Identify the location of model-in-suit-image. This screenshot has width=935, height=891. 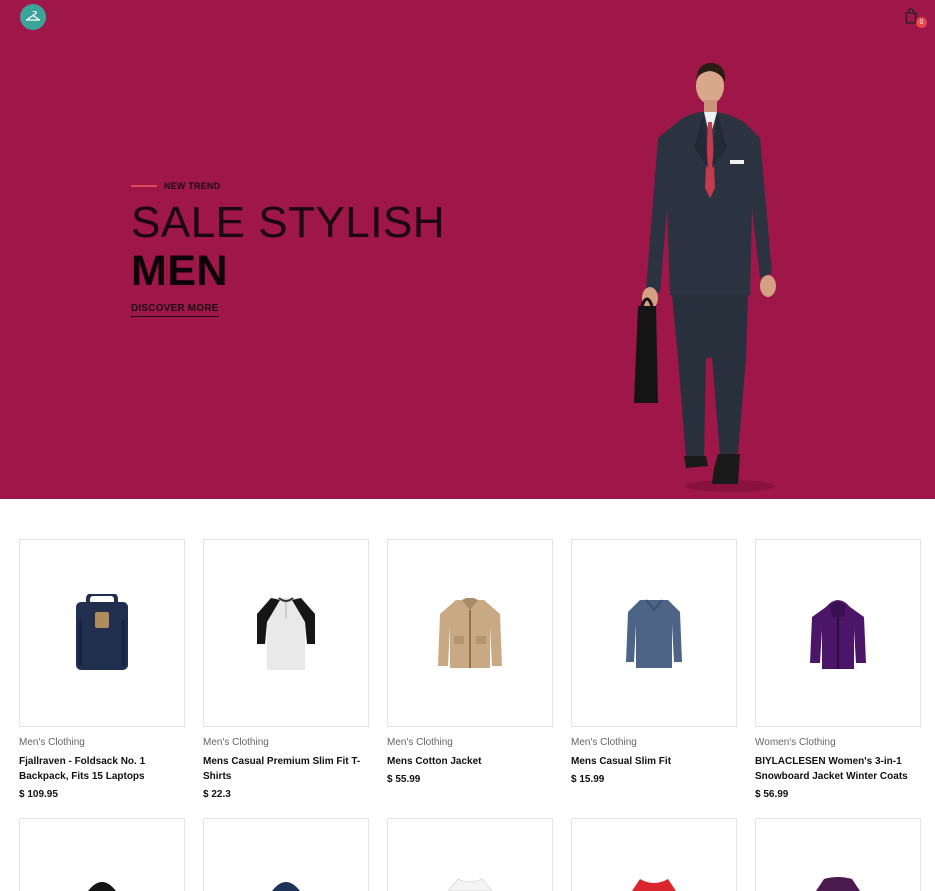
(705, 277).